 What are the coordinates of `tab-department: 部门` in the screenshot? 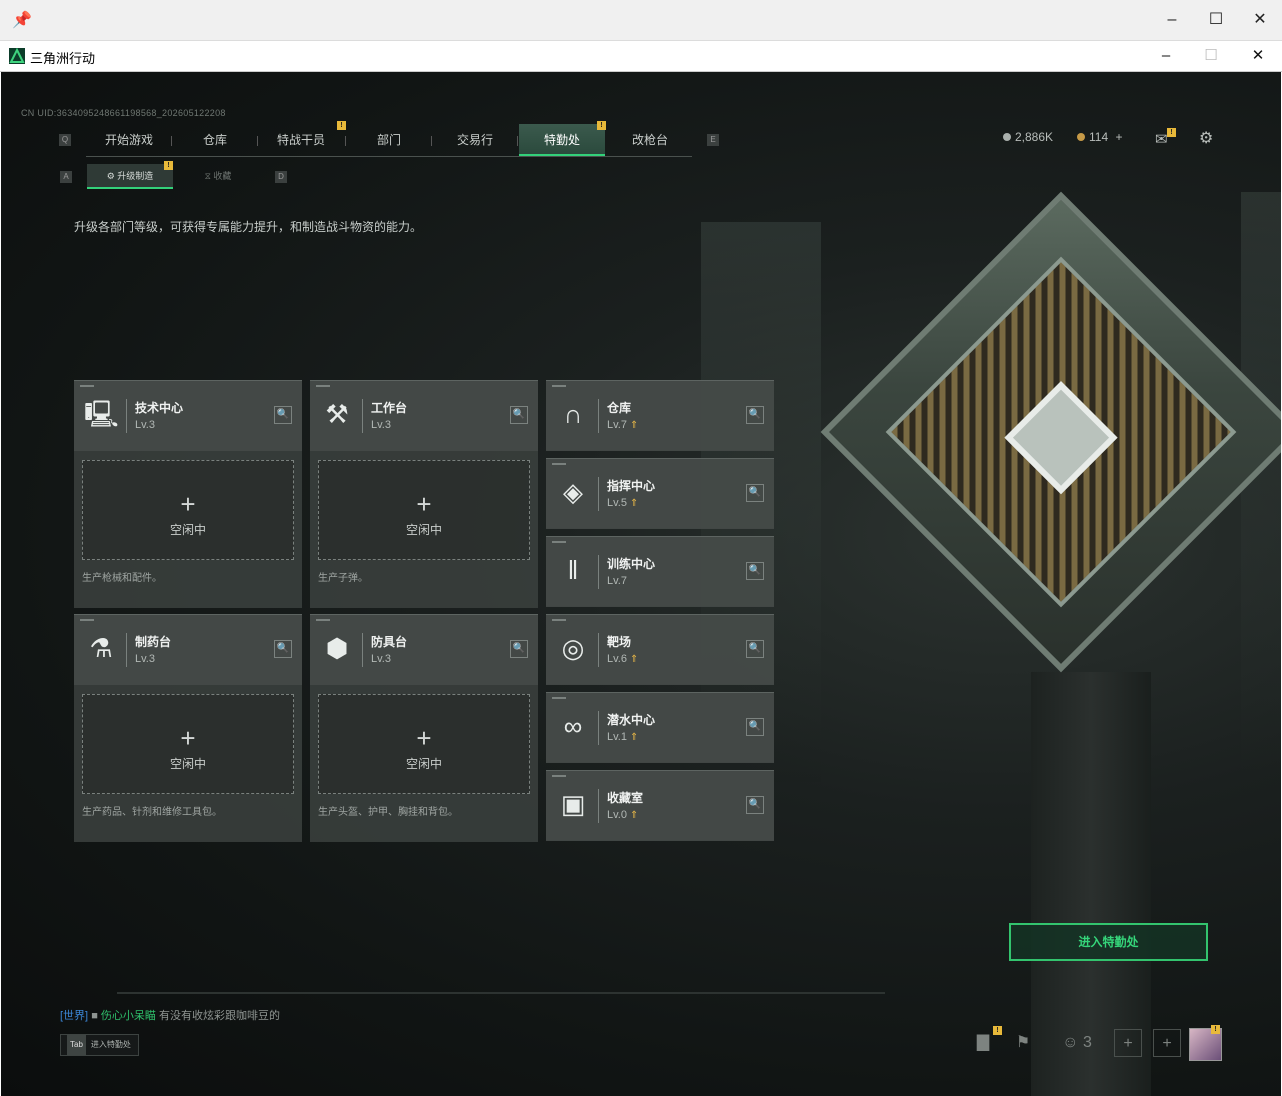 It's located at (389, 140).